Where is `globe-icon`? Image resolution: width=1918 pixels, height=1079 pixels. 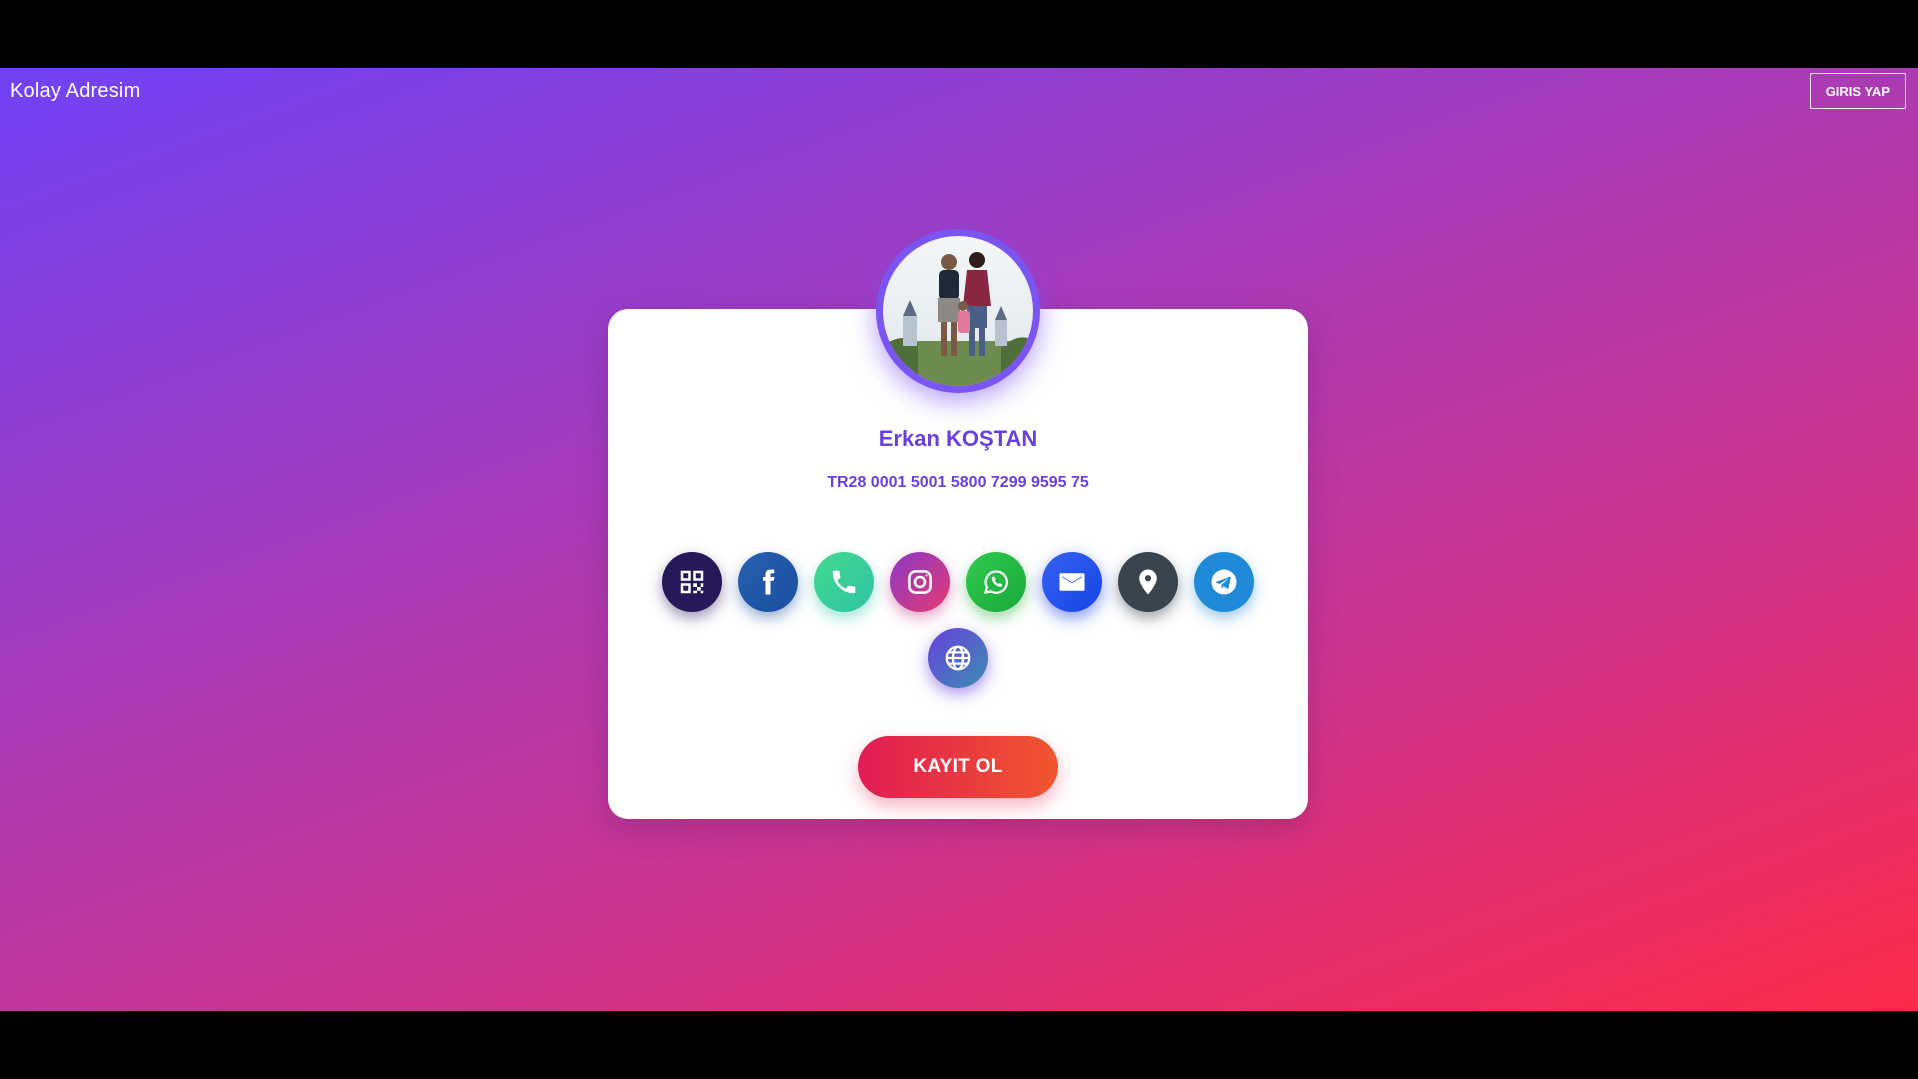 globe-icon is located at coordinates (958, 658).